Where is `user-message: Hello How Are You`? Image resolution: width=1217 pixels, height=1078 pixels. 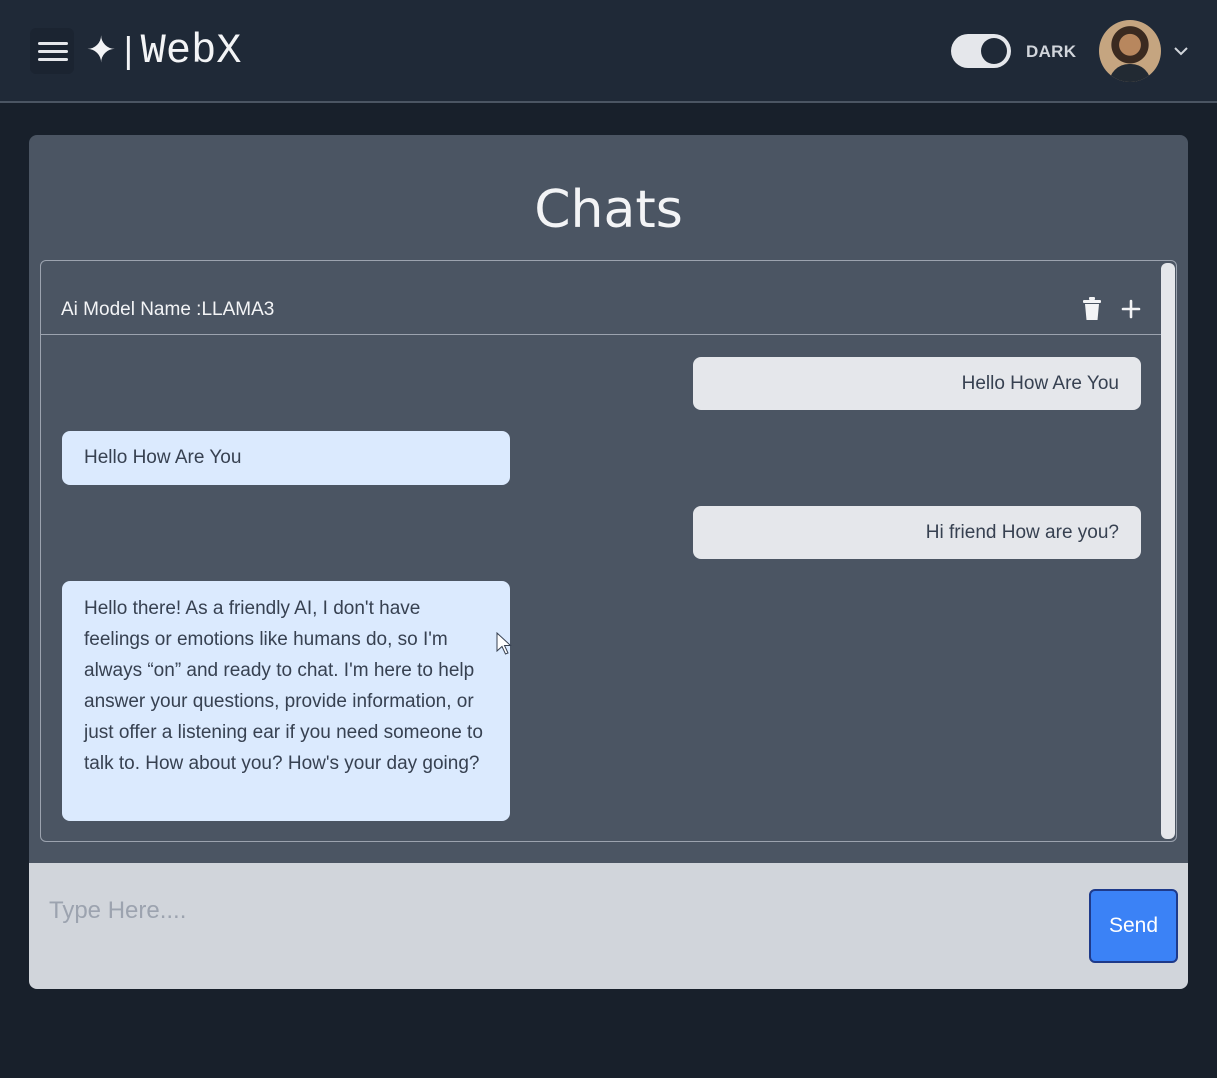
user-message: Hello How Are You is located at coordinates (917, 383).